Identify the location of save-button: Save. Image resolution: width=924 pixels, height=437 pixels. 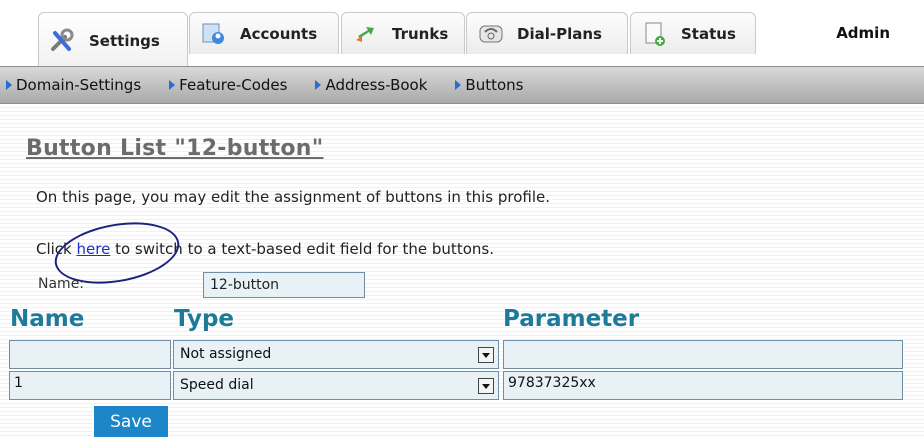
(131, 421).